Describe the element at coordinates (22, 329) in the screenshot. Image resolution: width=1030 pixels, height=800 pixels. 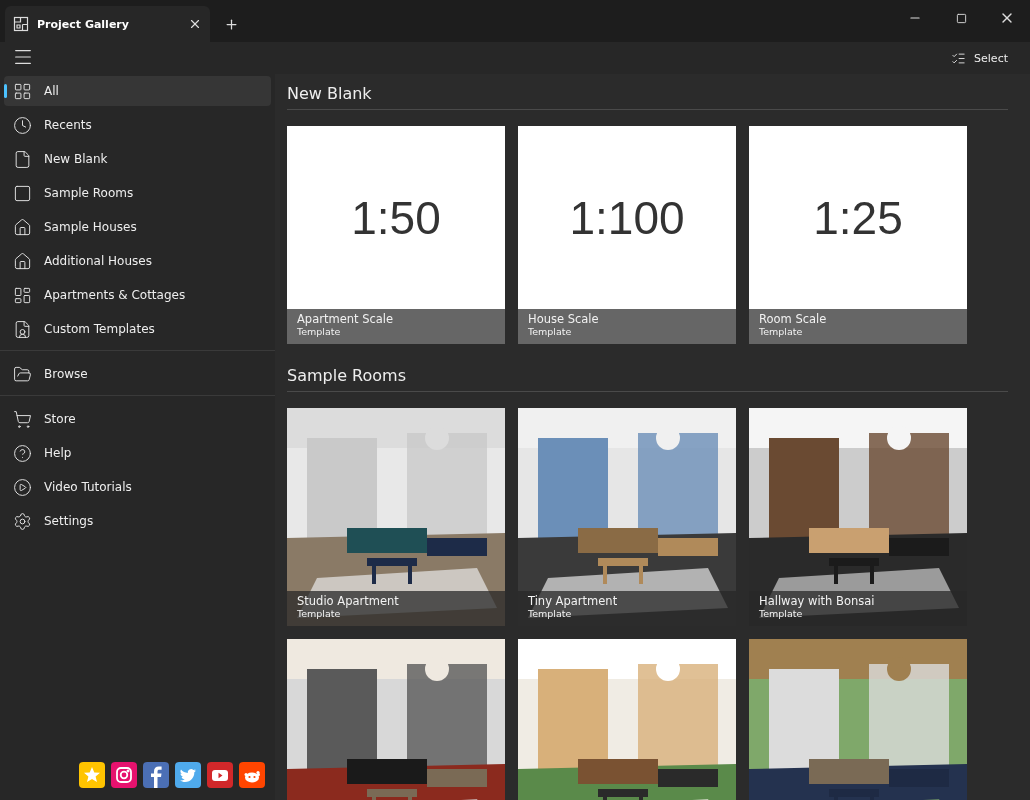
I see `user-document-icon` at that location.